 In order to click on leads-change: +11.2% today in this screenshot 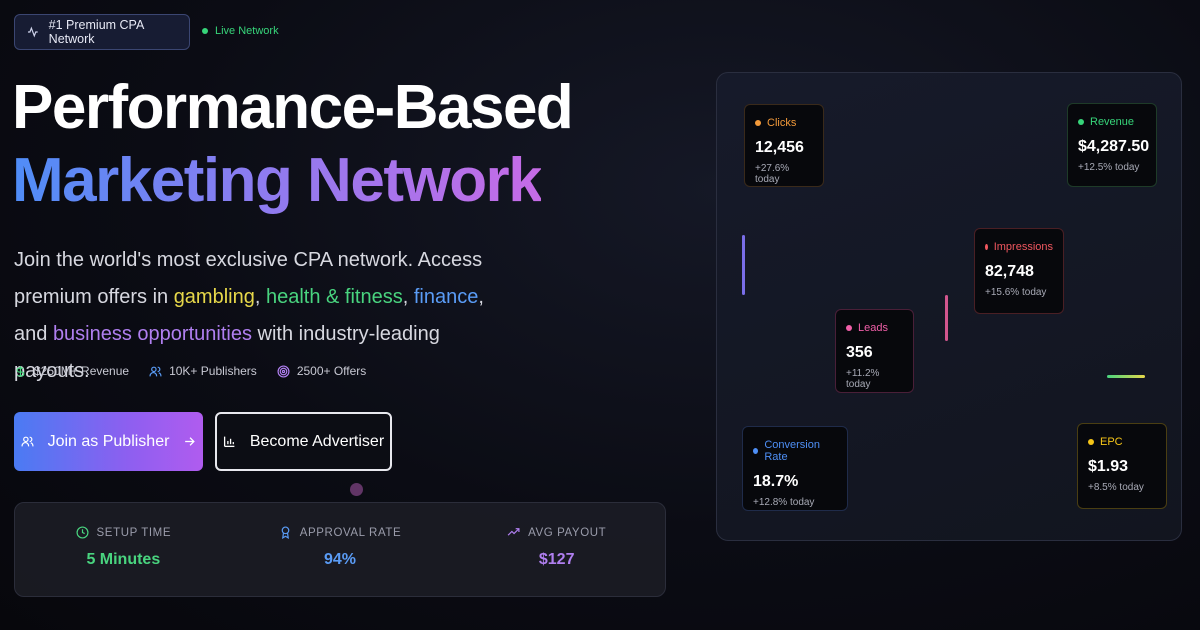, I will do `click(863, 379)`.